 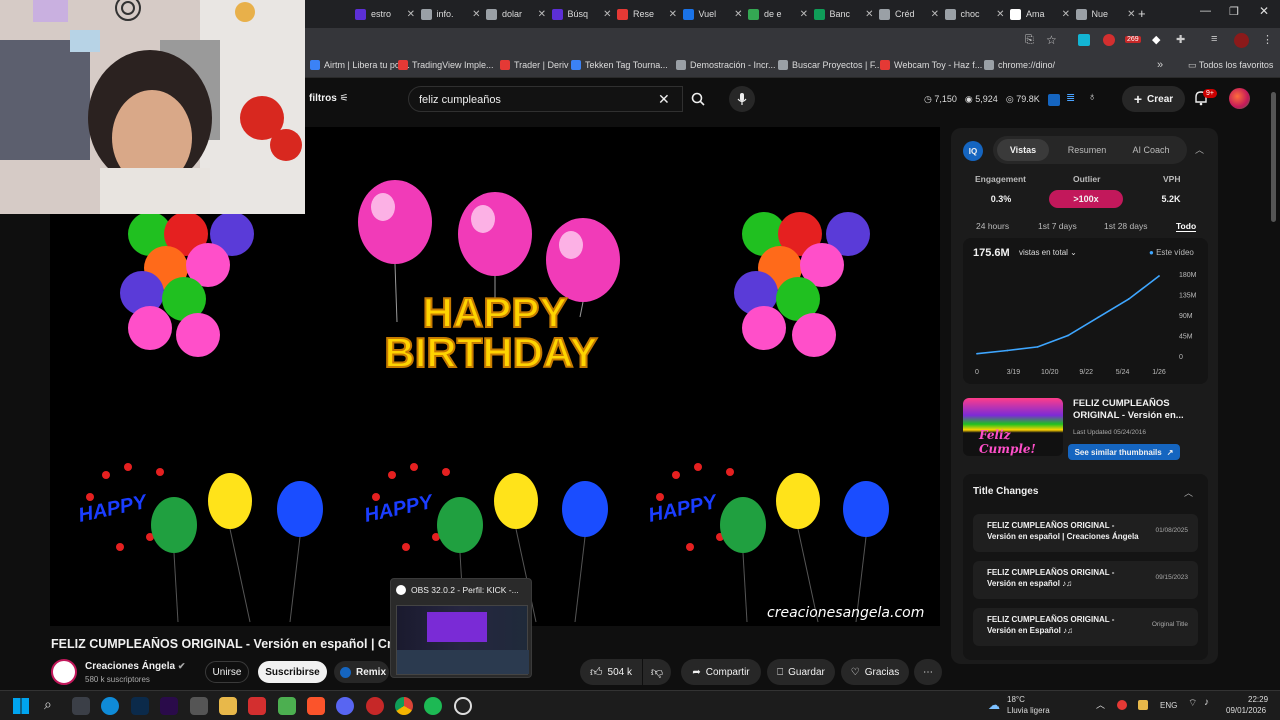 What do you see at coordinates (1180, 39) in the screenshot?
I see `extensions-puzzle-icon: ✚` at bounding box center [1180, 39].